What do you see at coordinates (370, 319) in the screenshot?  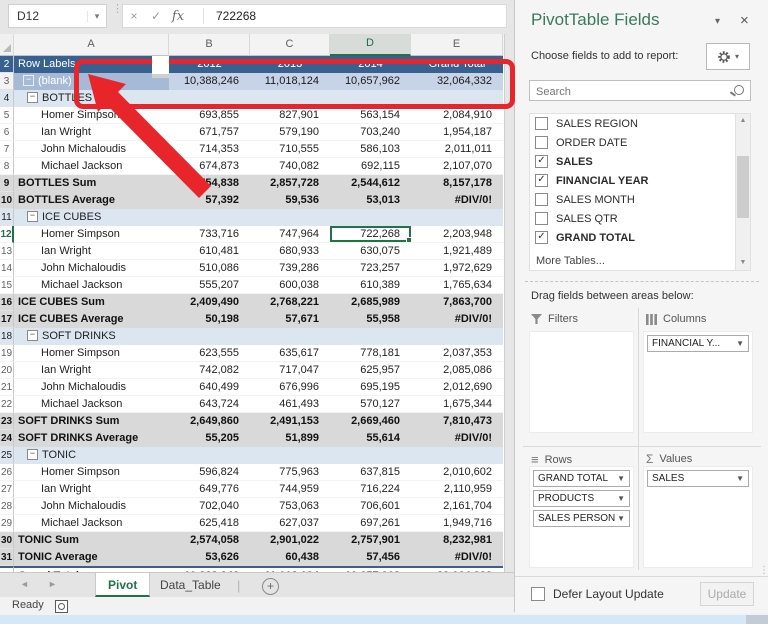 I see `cell-D17: 55,958` at bounding box center [370, 319].